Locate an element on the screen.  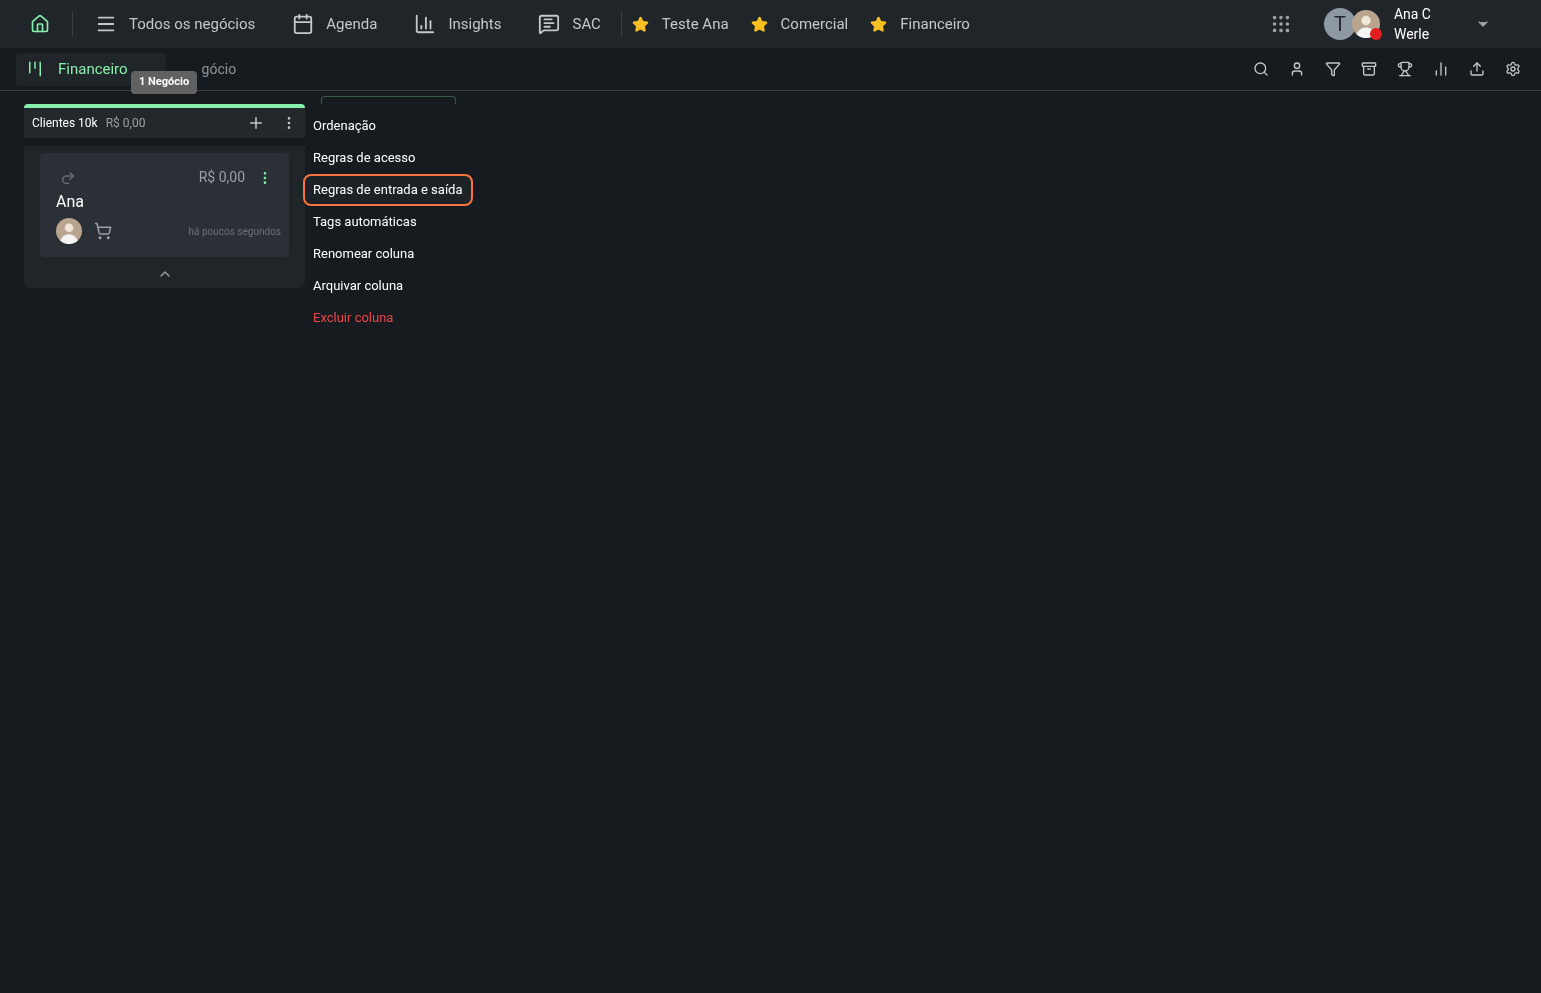
tooltip: 1 Negócio is located at coordinates (164, 82).